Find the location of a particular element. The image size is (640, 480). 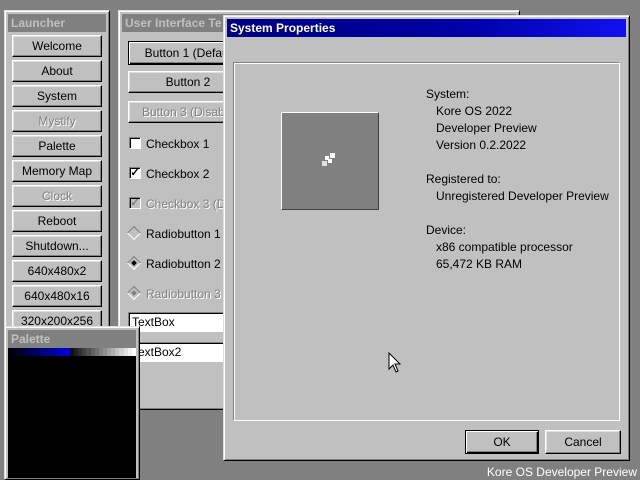

radiobutton-3-disabled is located at coordinates (134, 293).